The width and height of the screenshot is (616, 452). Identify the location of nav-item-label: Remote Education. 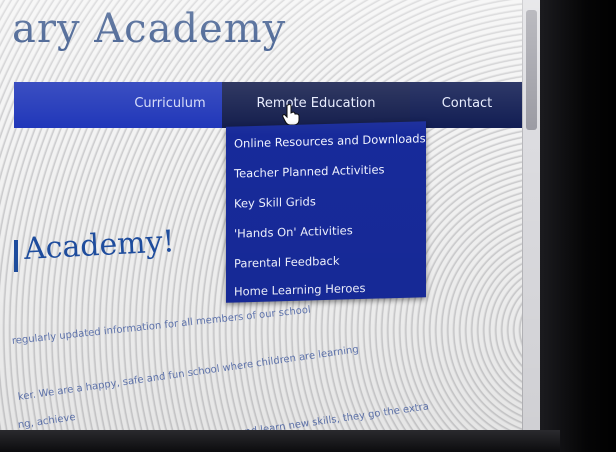
(316, 103).